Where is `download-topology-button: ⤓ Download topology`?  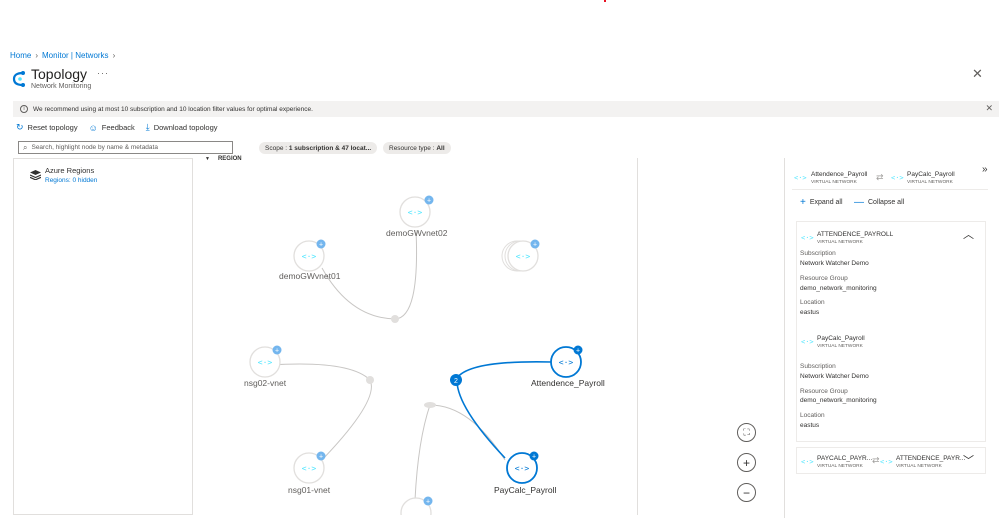 download-topology-button: ⤓ Download topology is located at coordinates (182, 127).